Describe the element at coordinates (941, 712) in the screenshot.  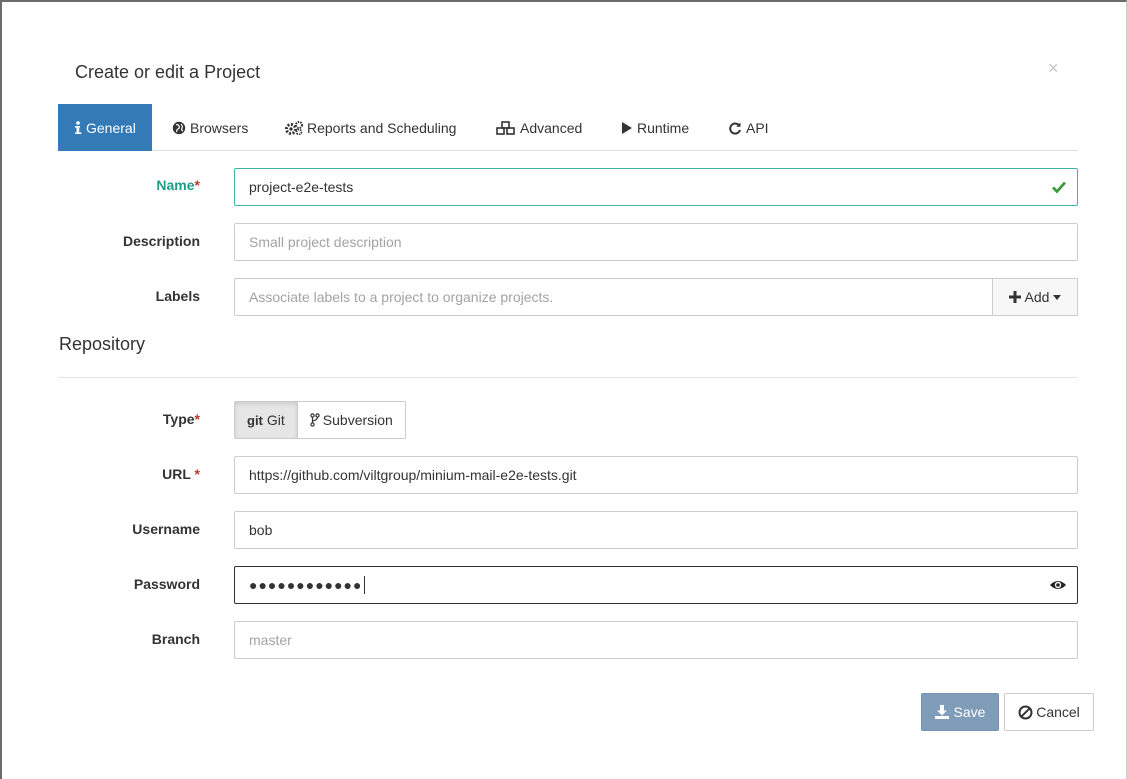
I see `download-icon` at that location.